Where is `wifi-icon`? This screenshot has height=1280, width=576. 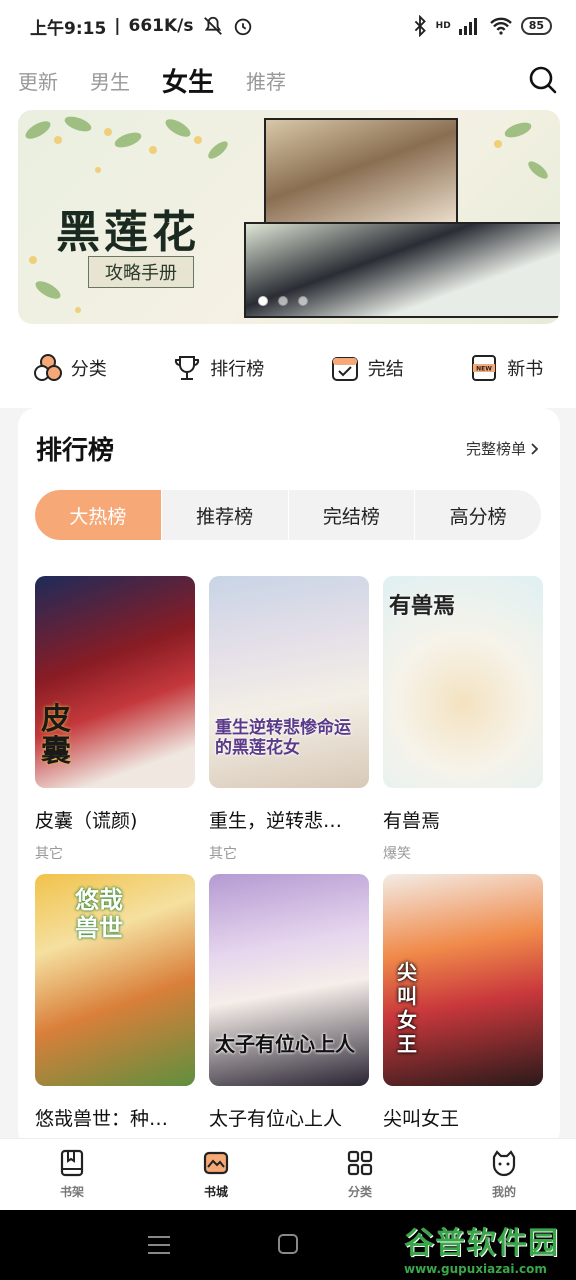
wifi-icon is located at coordinates (500, 26).